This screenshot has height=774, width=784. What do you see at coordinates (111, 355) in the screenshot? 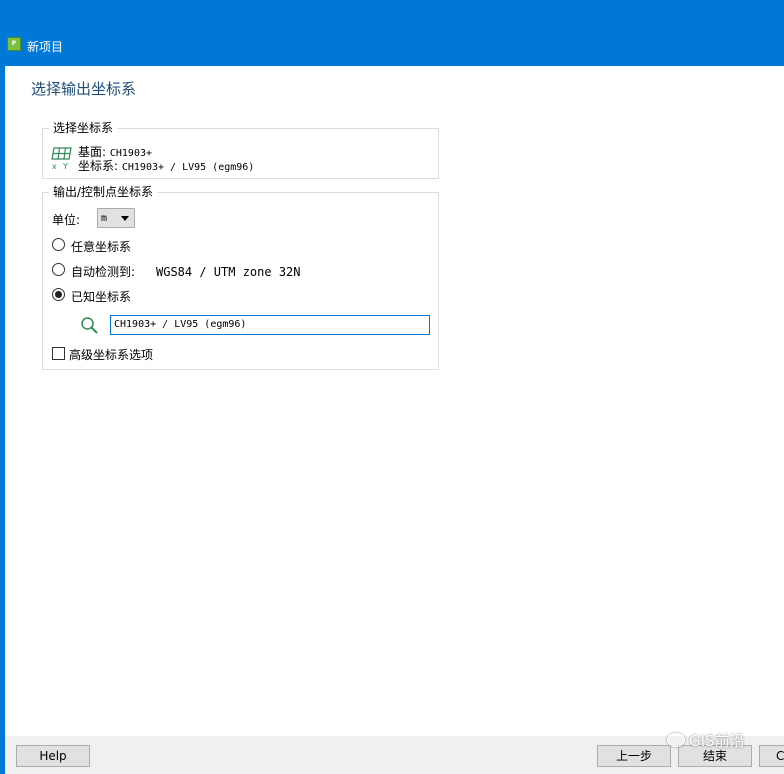
I see `advanced-crs-label: 高级坐标系选项` at bounding box center [111, 355].